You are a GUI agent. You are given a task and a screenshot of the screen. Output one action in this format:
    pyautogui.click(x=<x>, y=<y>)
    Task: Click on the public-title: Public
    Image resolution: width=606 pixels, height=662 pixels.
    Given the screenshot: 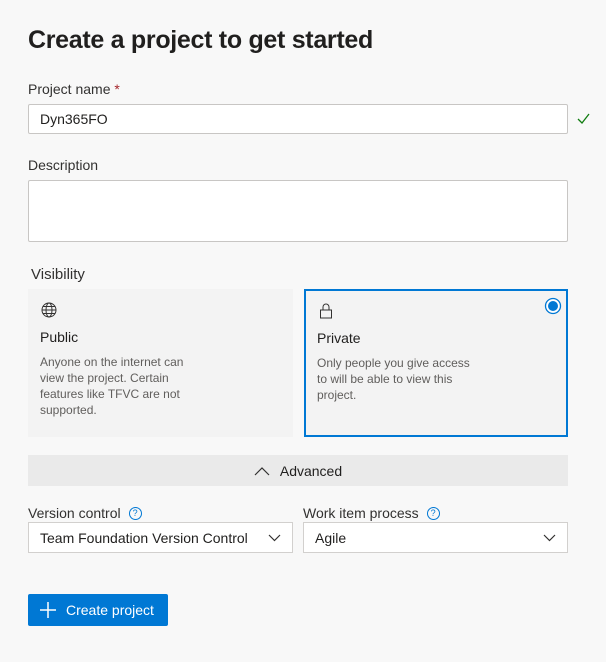 What is the action you would take?
    pyautogui.click(x=59, y=337)
    